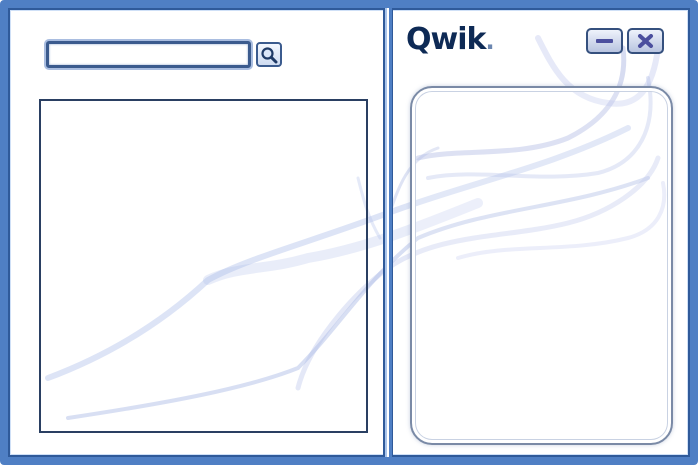  What do you see at coordinates (388, 232) in the screenshot?
I see `panel-divider` at bounding box center [388, 232].